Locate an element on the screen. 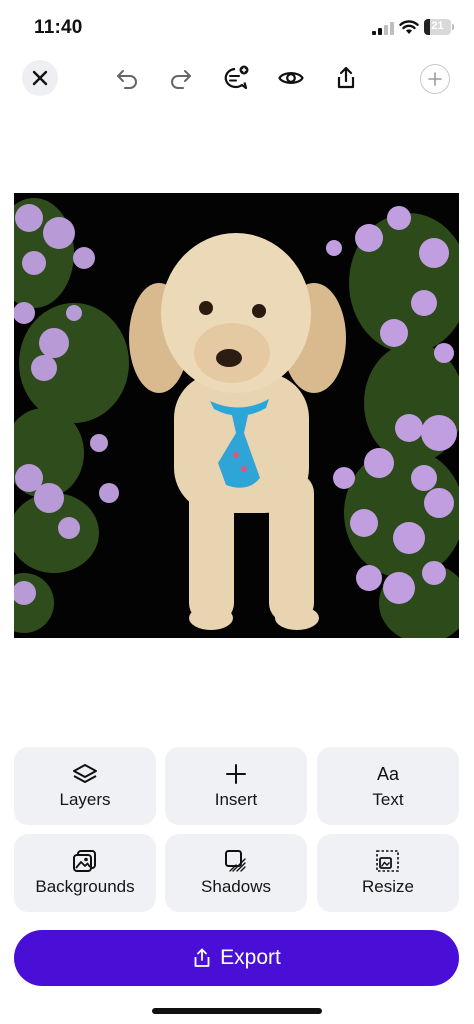 This screenshot has width=474, height=1024. close-button is located at coordinates (40, 78).